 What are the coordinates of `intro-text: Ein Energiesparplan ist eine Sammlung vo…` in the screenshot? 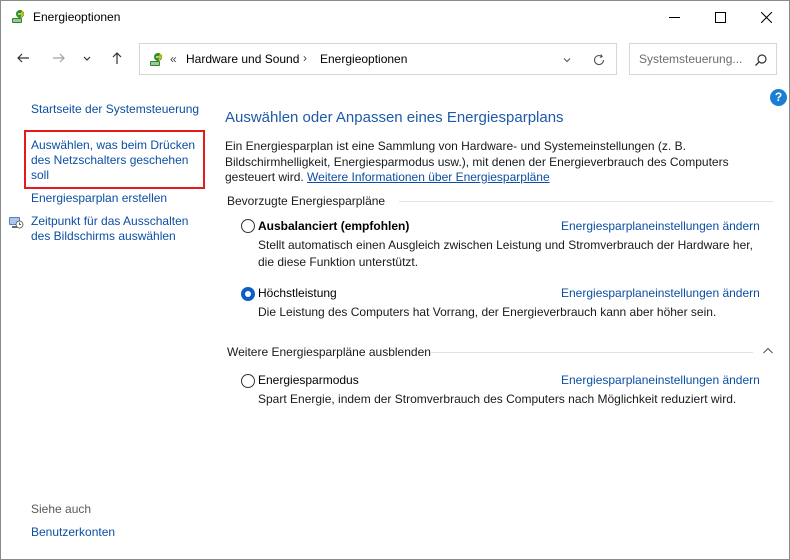 It's located at (501, 162).